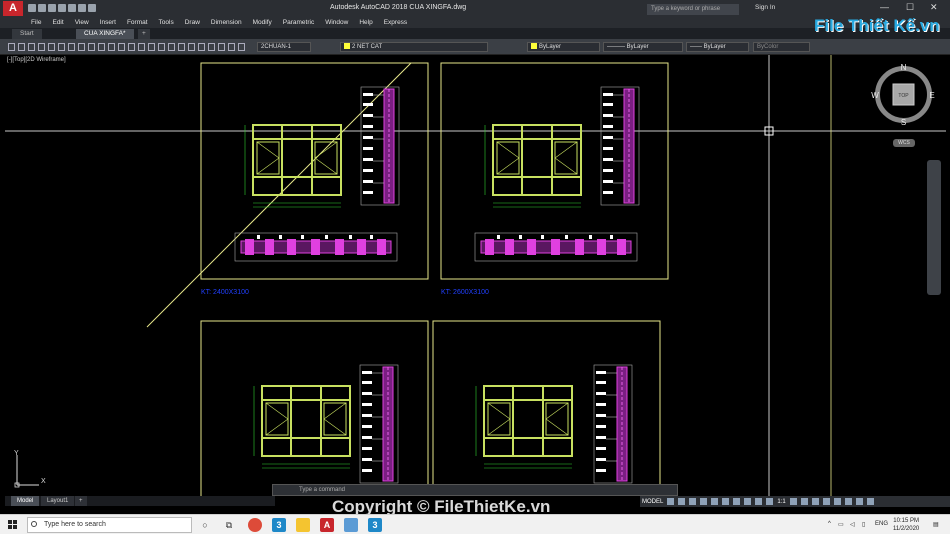 This screenshot has width=950, height=534. I want to click on rectangle-tool-icon, so click(41, 47).